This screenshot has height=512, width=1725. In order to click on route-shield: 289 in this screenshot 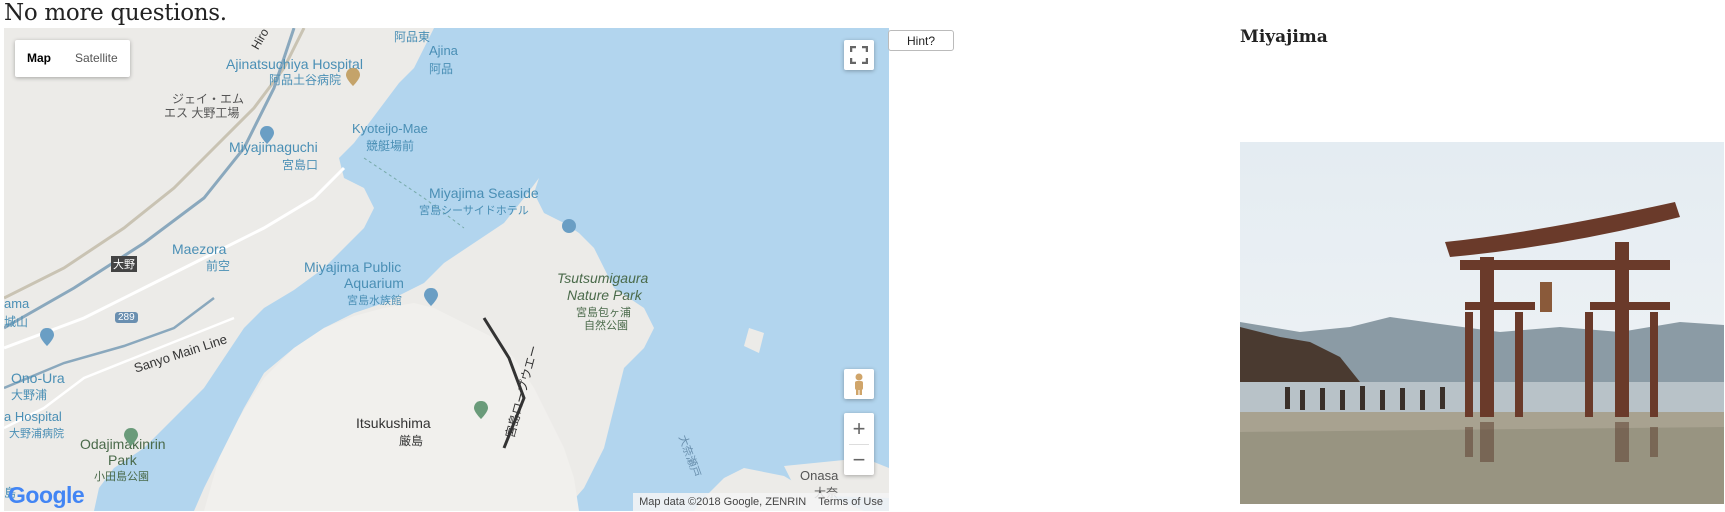, I will do `click(126, 317)`.